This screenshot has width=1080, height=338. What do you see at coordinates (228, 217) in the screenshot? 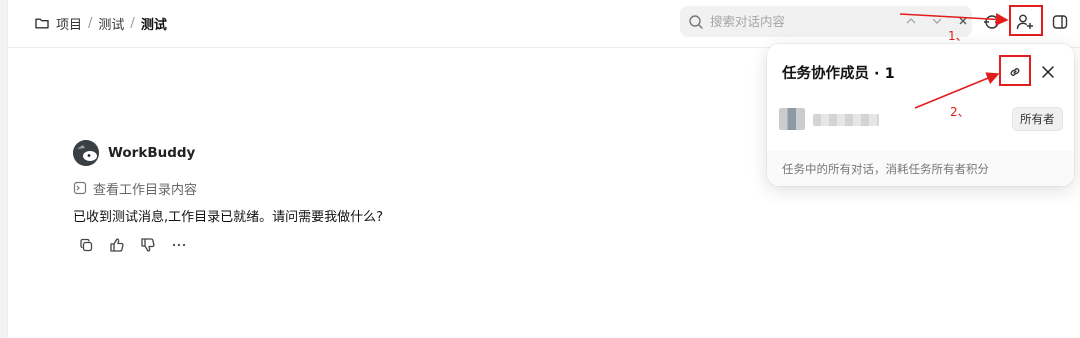
I see `message-text: 已收到测试消息,工作目录已就绪。请问需要我做什么?` at bounding box center [228, 217].